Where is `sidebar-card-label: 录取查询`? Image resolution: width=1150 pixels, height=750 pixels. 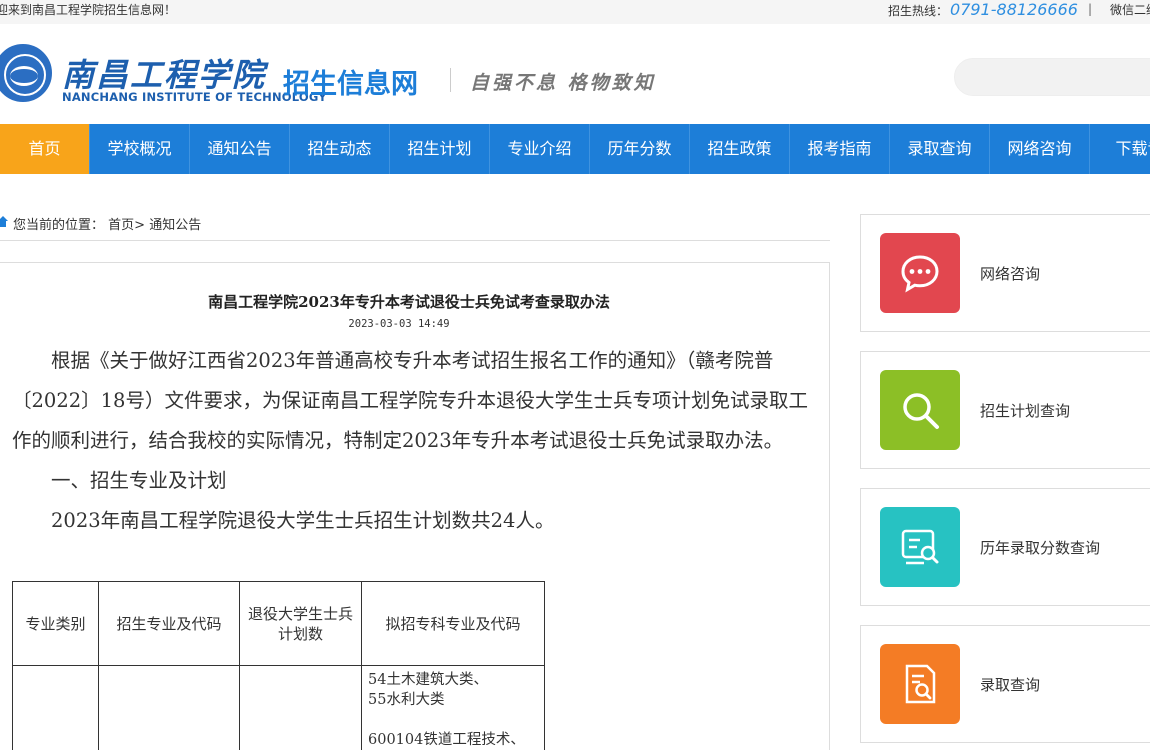 sidebar-card-label: 录取查询 is located at coordinates (1010, 685).